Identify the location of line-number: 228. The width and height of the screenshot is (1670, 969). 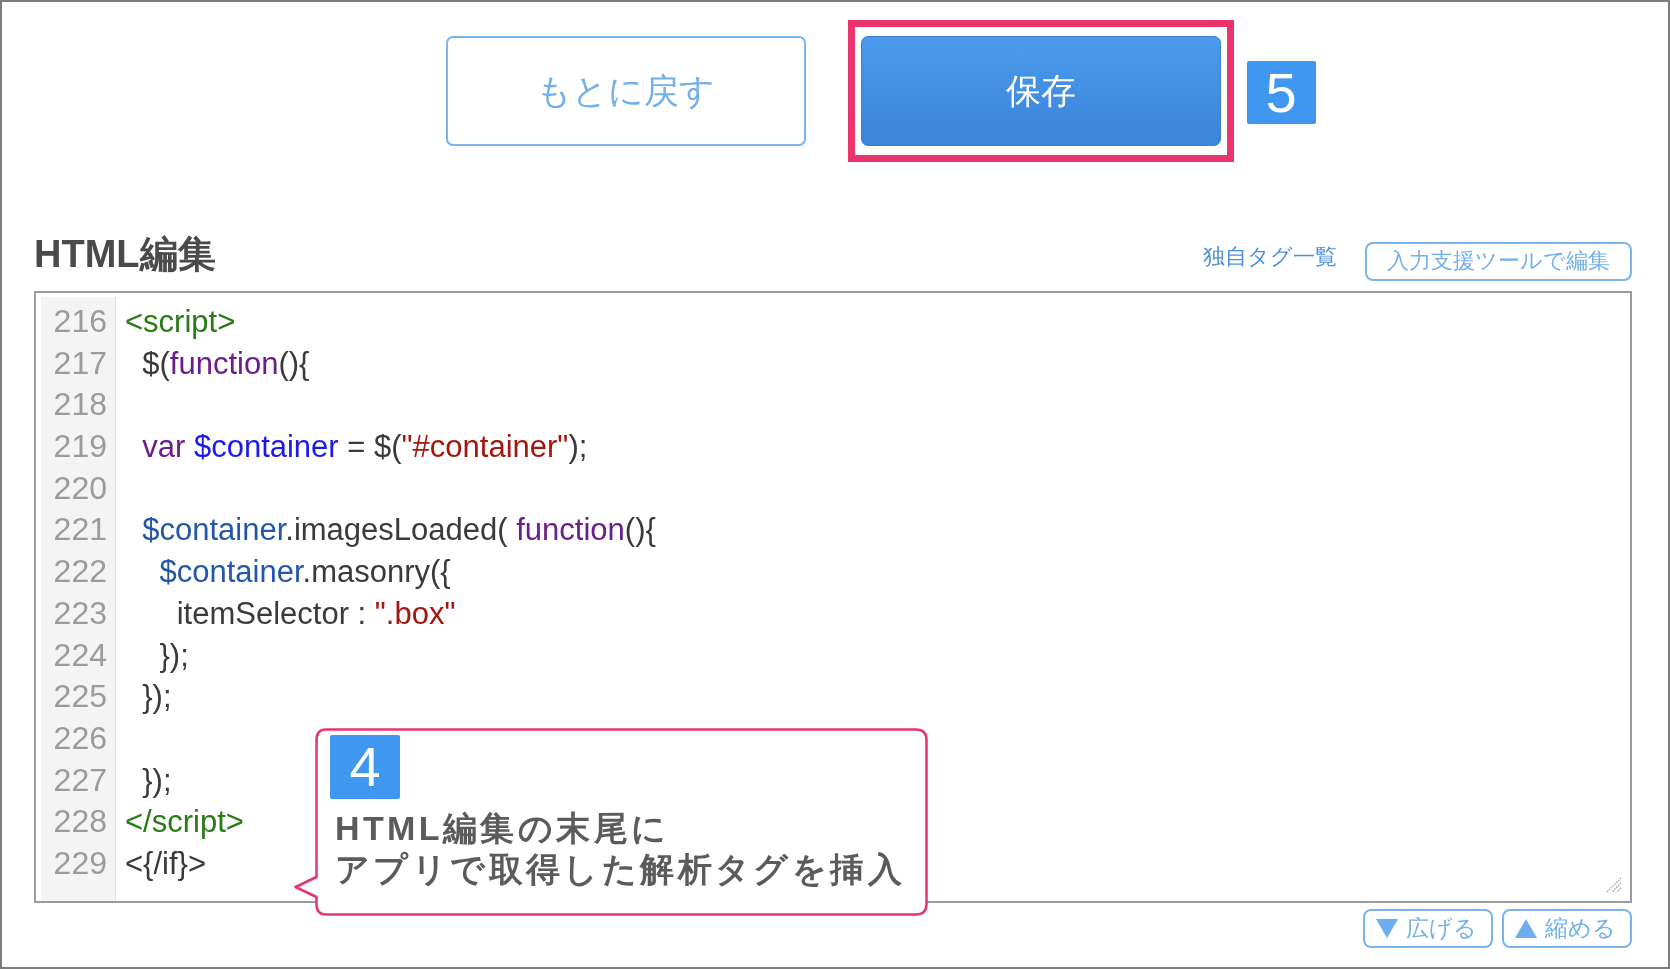
(79, 822).